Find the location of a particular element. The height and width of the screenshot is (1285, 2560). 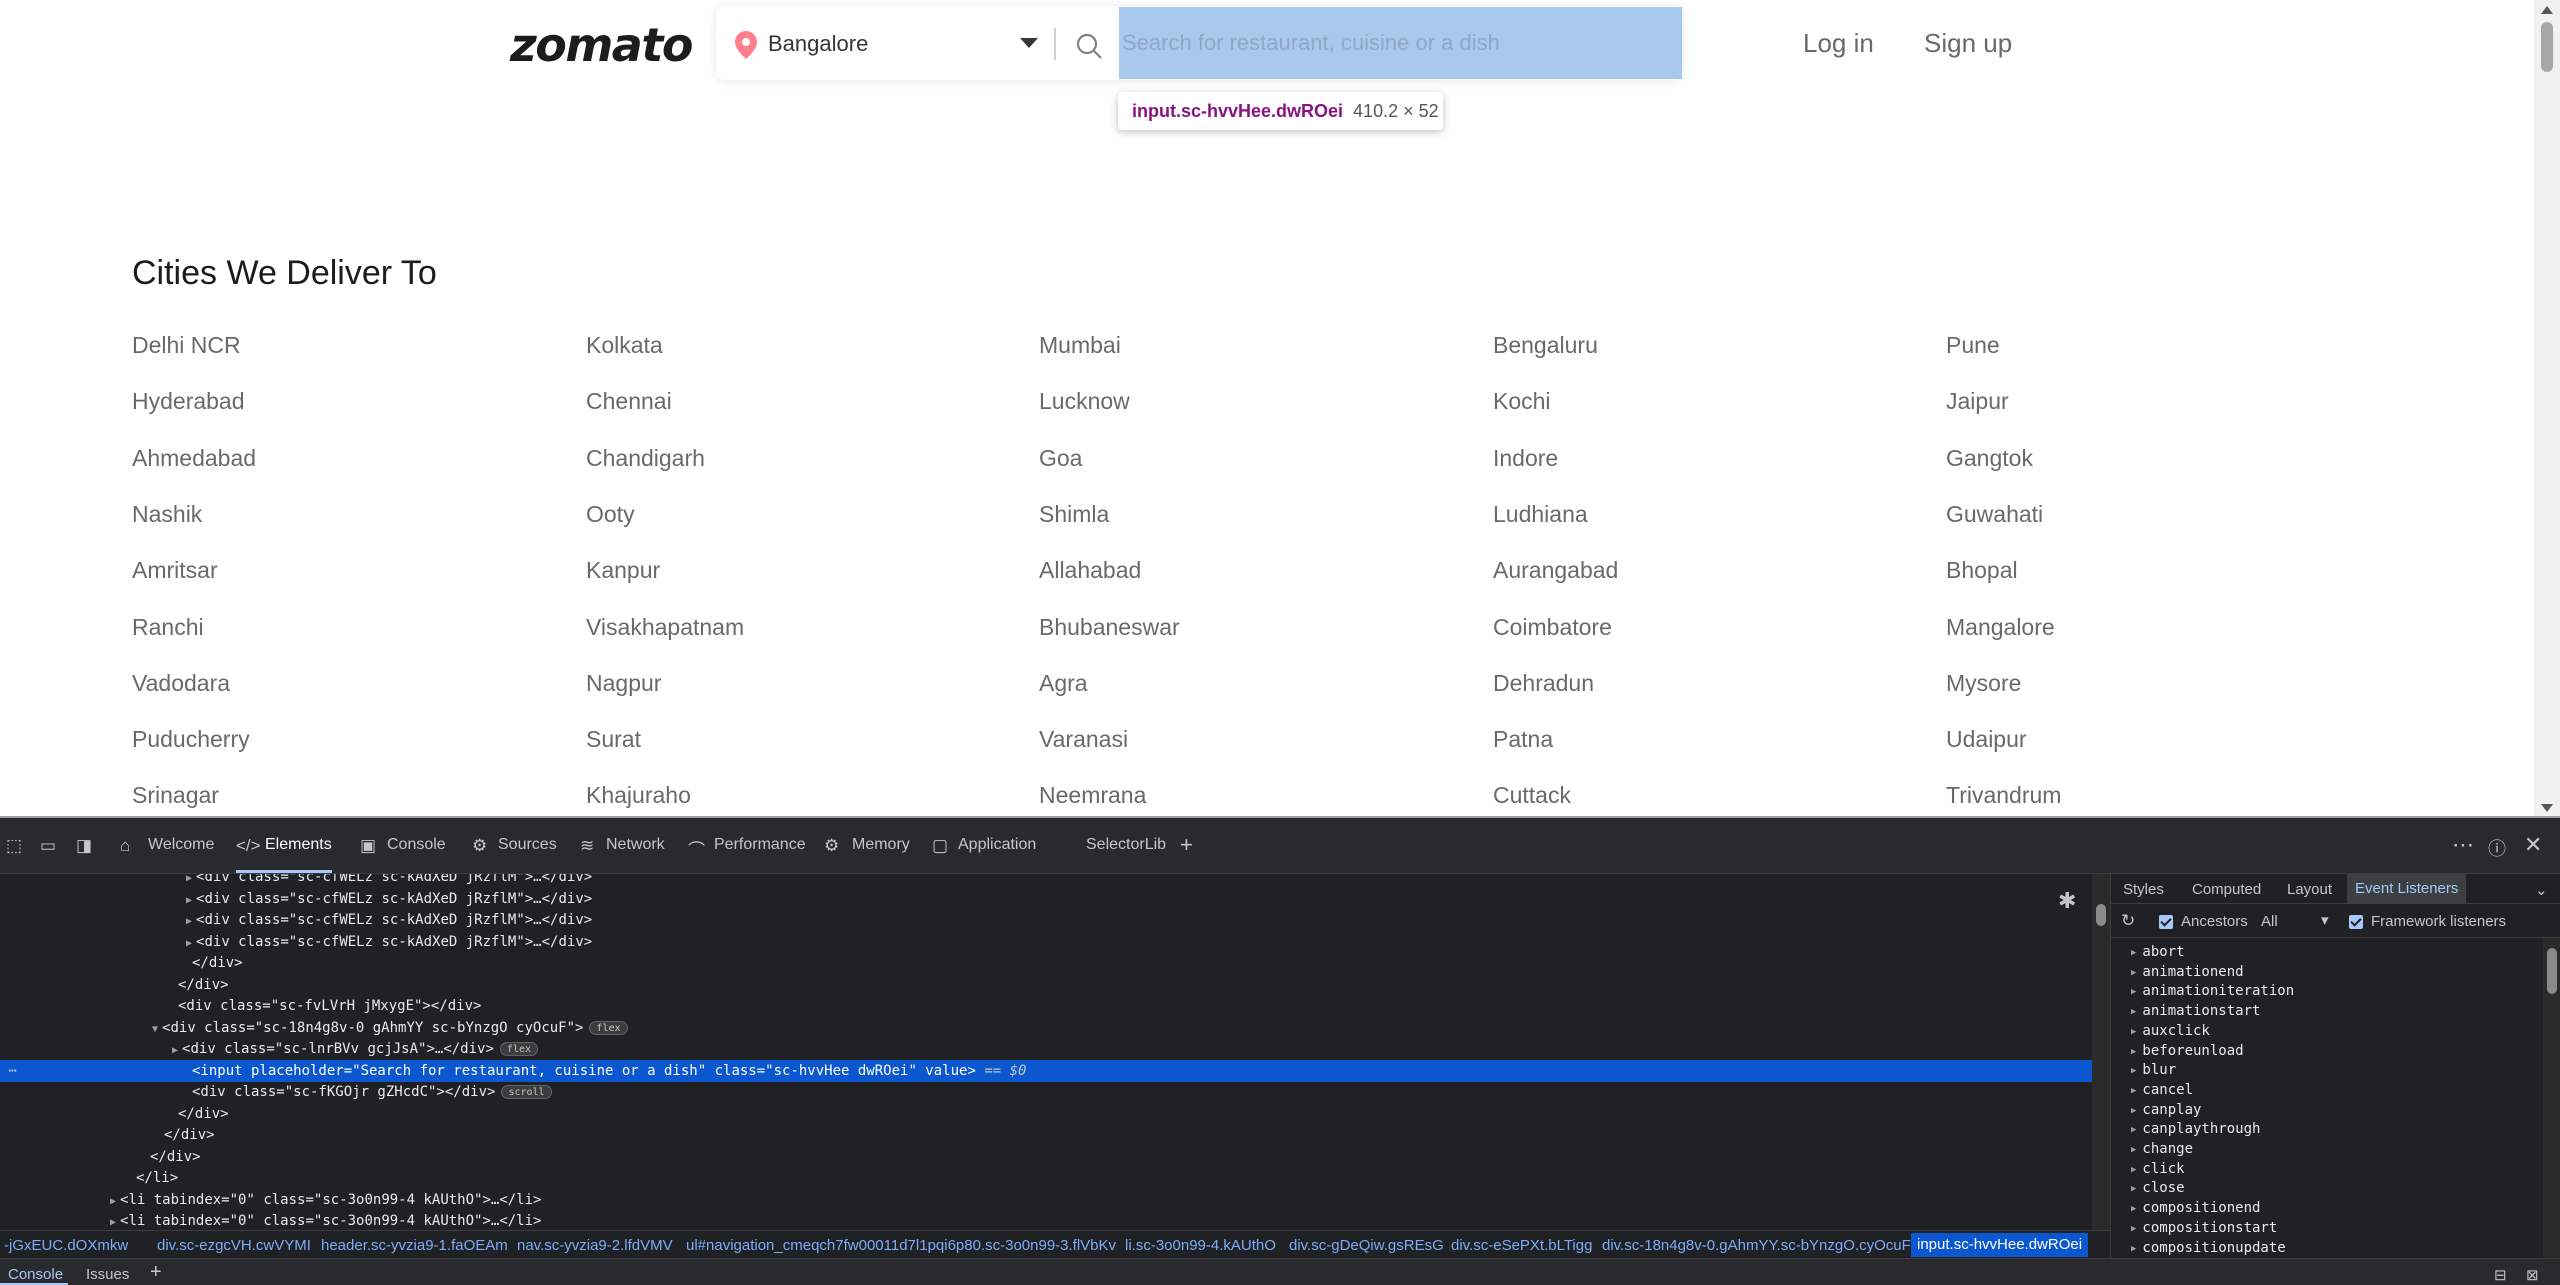

tab-styles: Styles is located at coordinates (2143, 889).